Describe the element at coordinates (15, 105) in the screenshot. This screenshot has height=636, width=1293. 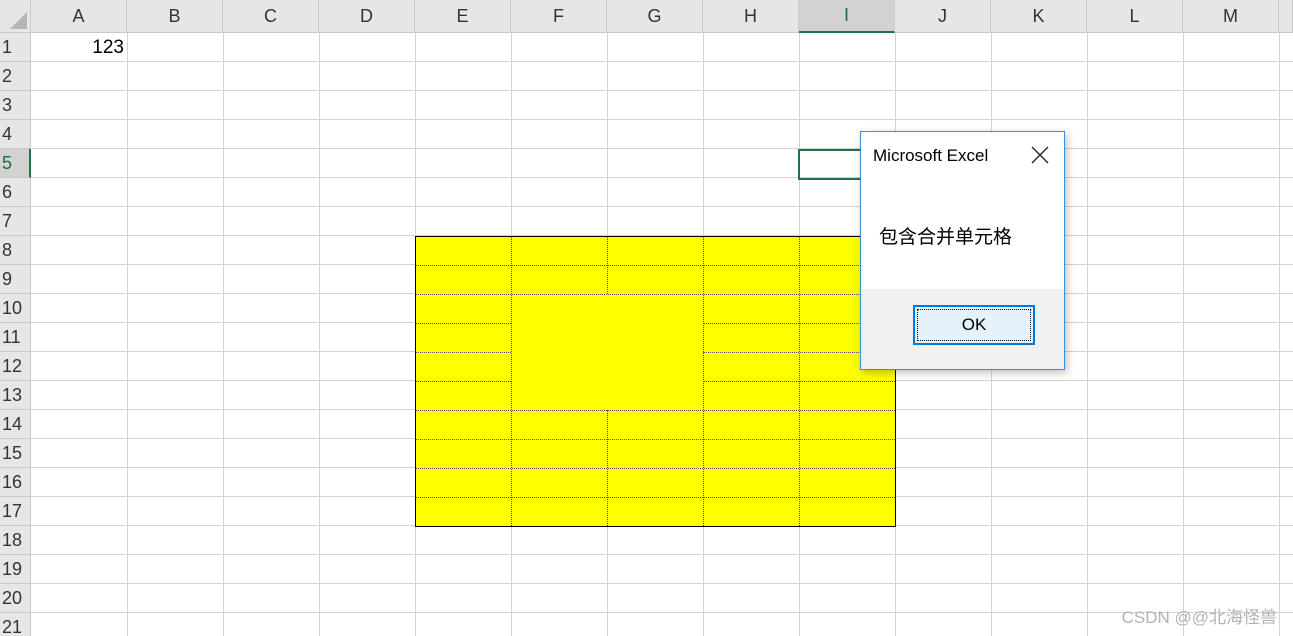
I see `row-header-3: 3` at that location.